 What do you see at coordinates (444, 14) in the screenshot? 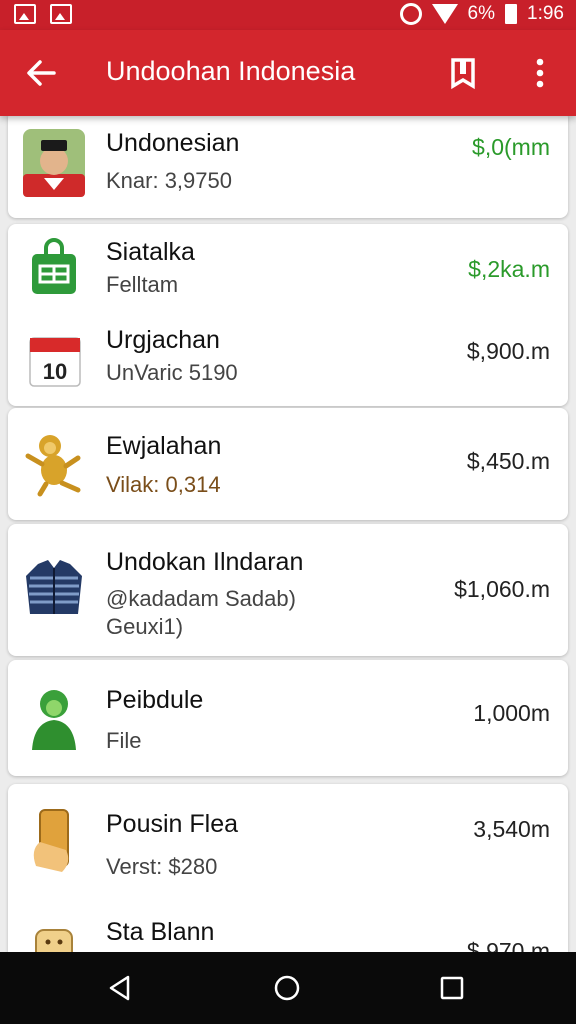
I see `wifi-icon` at bounding box center [444, 14].